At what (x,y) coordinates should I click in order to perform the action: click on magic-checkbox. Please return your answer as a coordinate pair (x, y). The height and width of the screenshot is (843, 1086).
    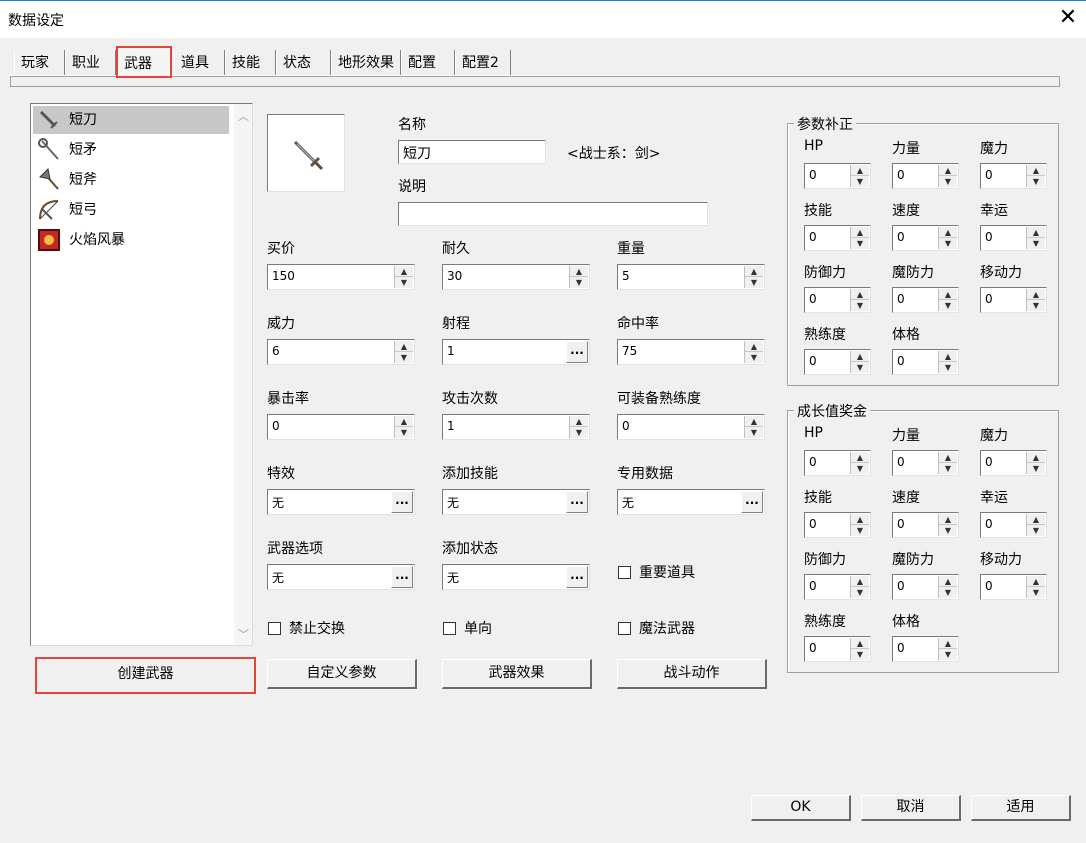
    Looking at the image, I should click on (624, 628).